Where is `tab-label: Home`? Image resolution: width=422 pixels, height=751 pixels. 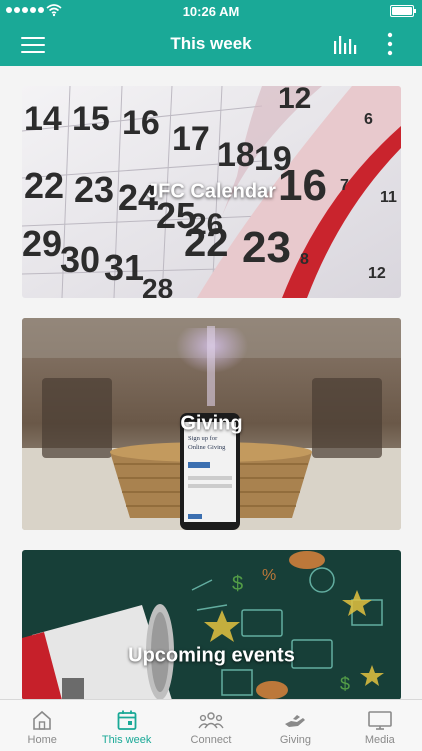 tab-label: Home is located at coordinates (42, 740).